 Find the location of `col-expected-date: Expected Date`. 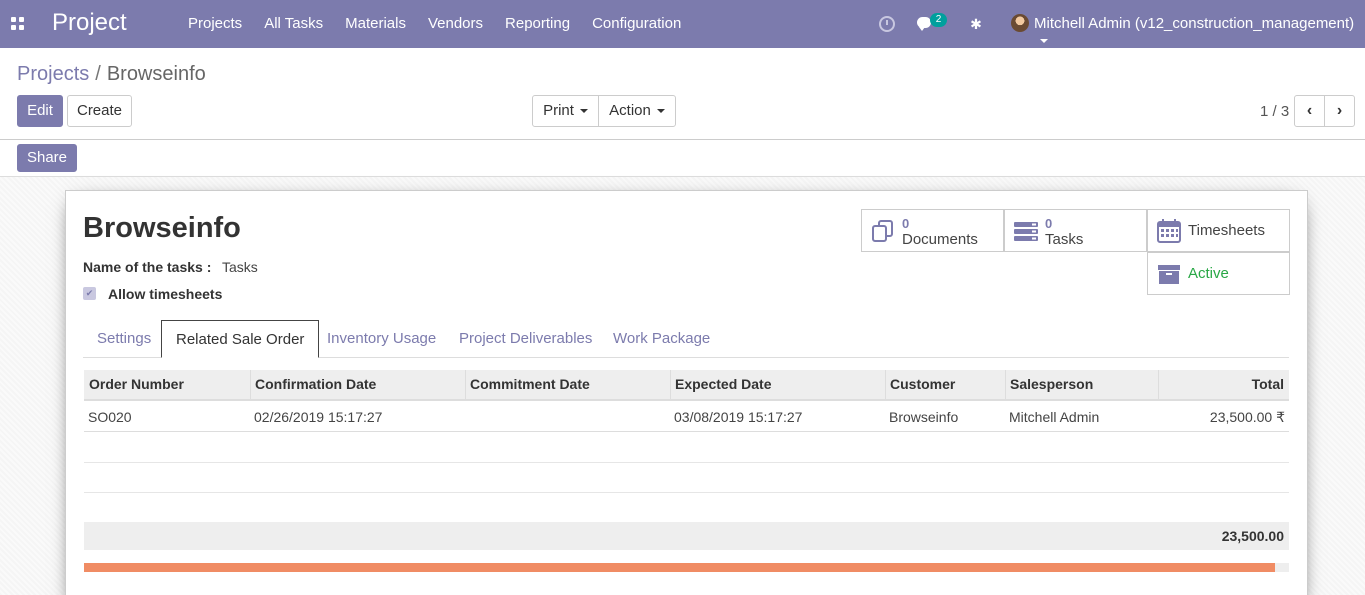

col-expected-date: Expected Date is located at coordinates (778, 384).